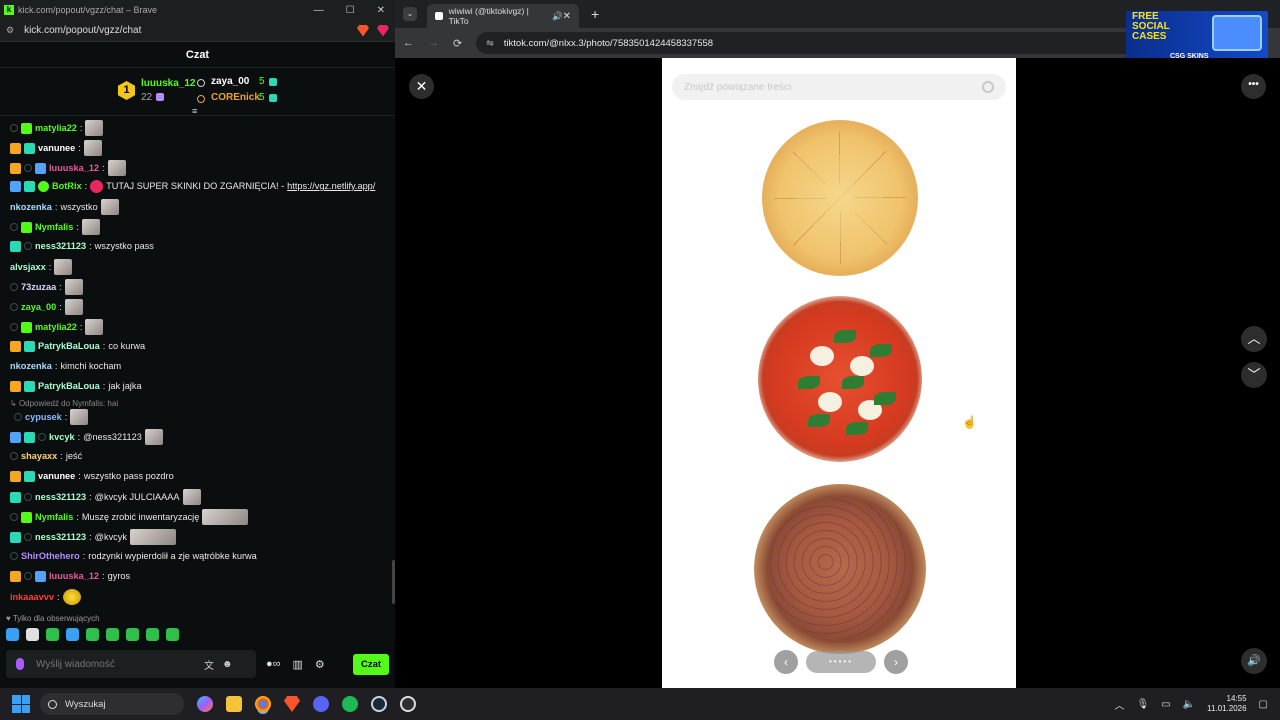 This screenshot has height=720, width=1280. What do you see at coordinates (1197, 36) in the screenshot?
I see `ad-banner: FREE SOCIAL CASES CSG SKINS` at bounding box center [1197, 36].